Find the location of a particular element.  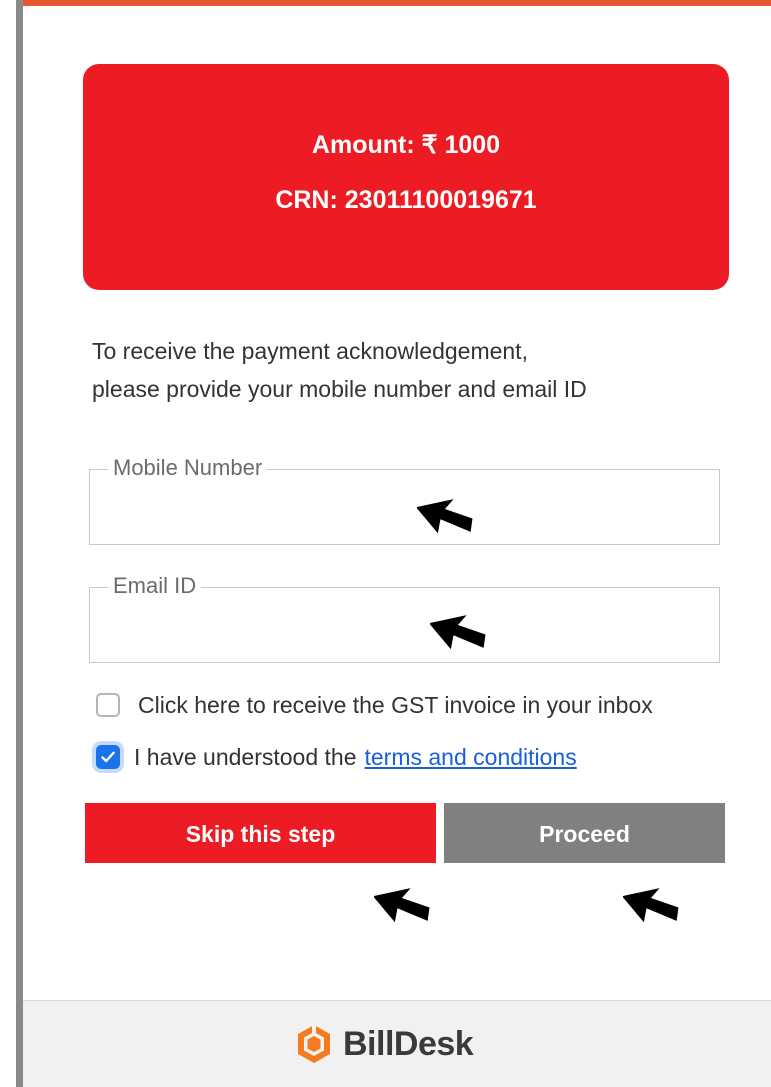

mobile-number-input is located at coordinates (404, 513).